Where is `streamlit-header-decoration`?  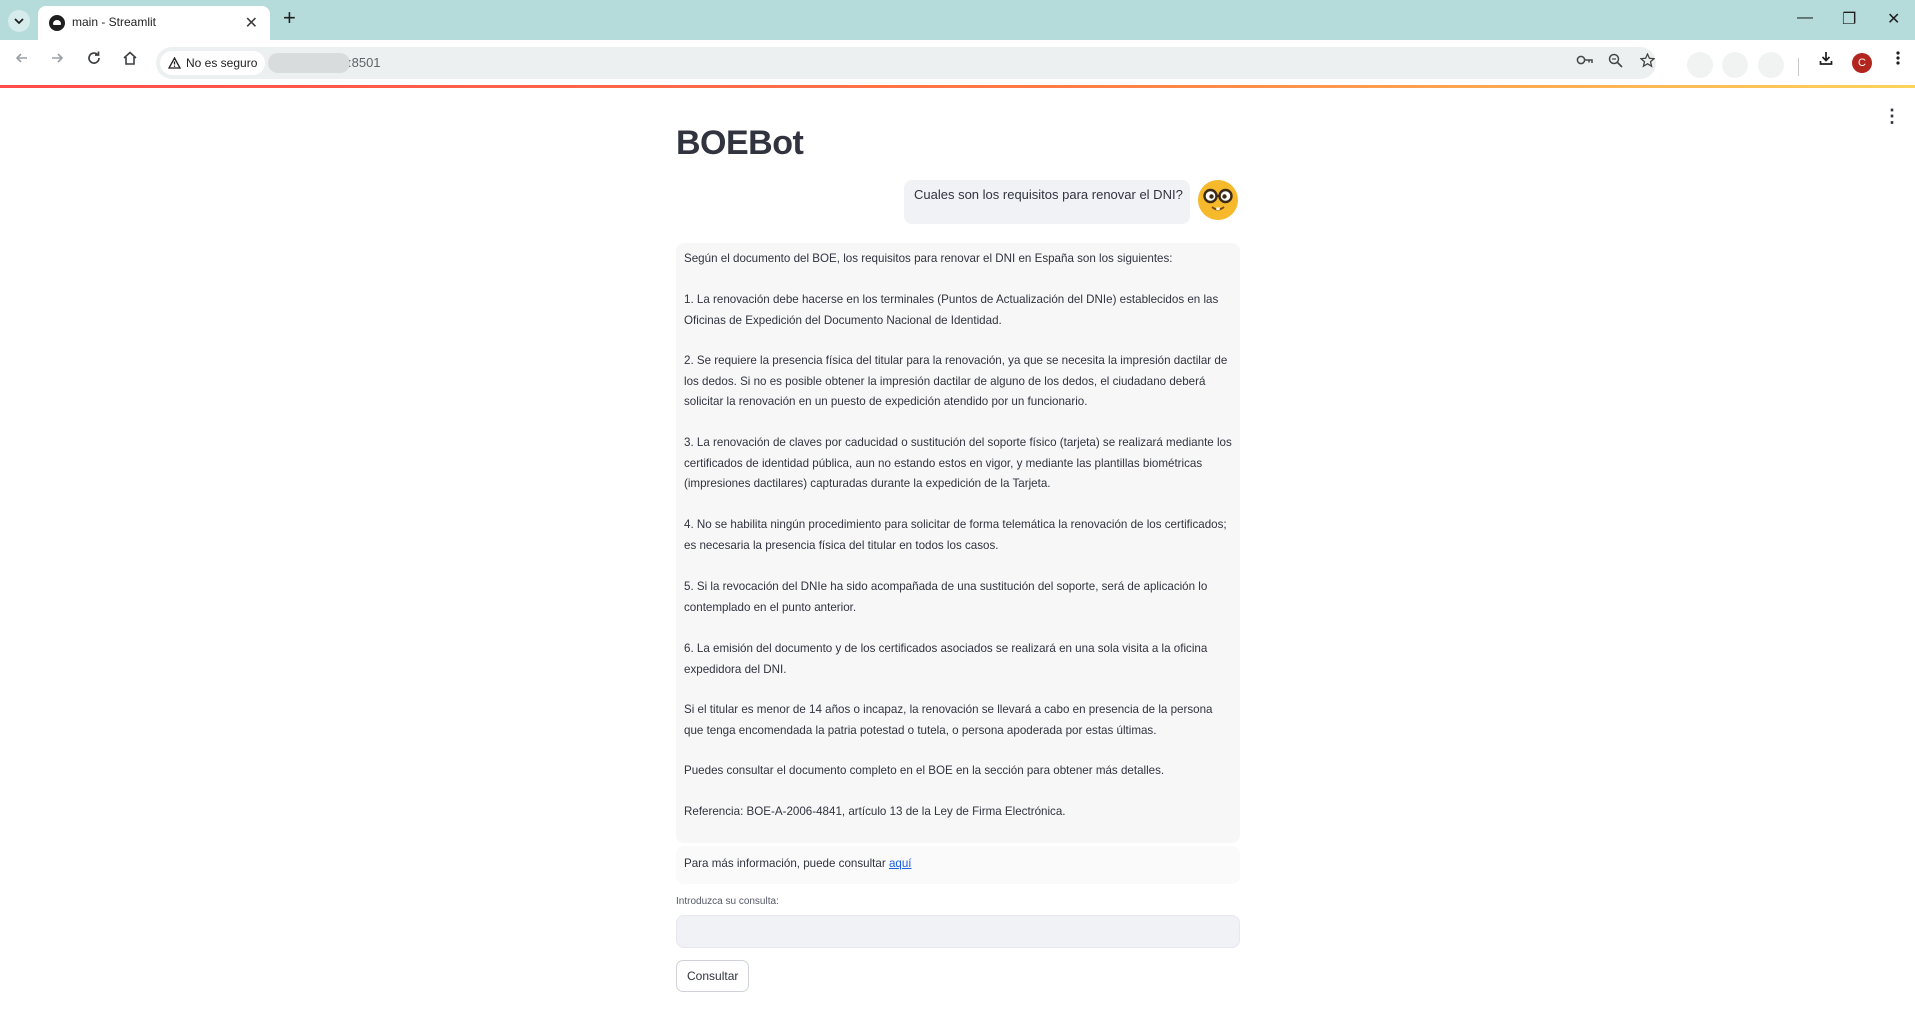 streamlit-header-decoration is located at coordinates (957, 86).